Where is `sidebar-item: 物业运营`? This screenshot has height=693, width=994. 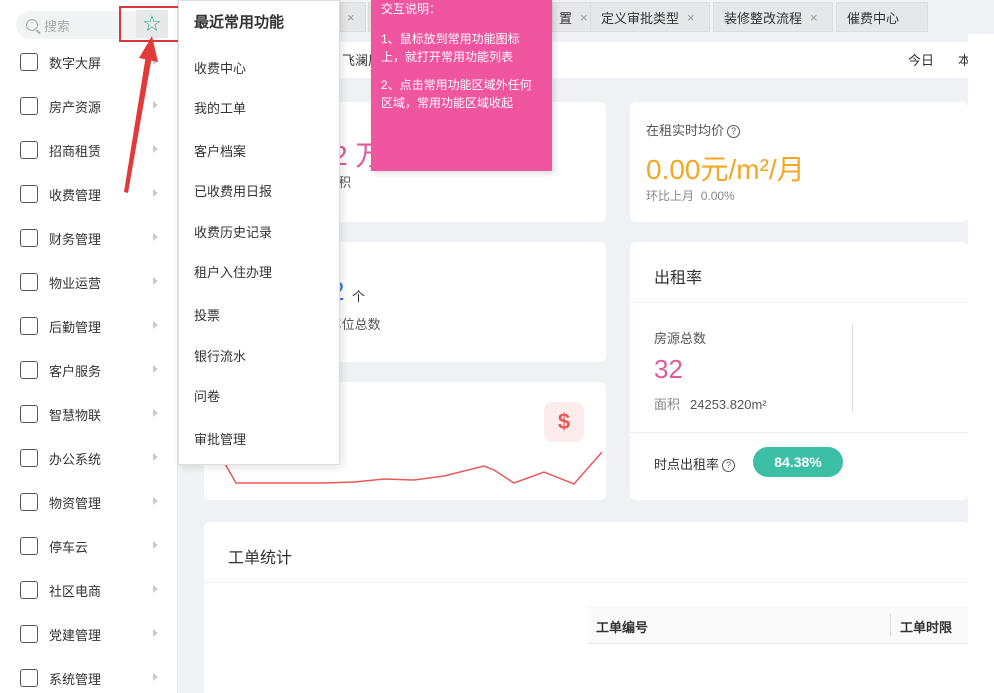
sidebar-item: 物业运营 is located at coordinates (89, 282).